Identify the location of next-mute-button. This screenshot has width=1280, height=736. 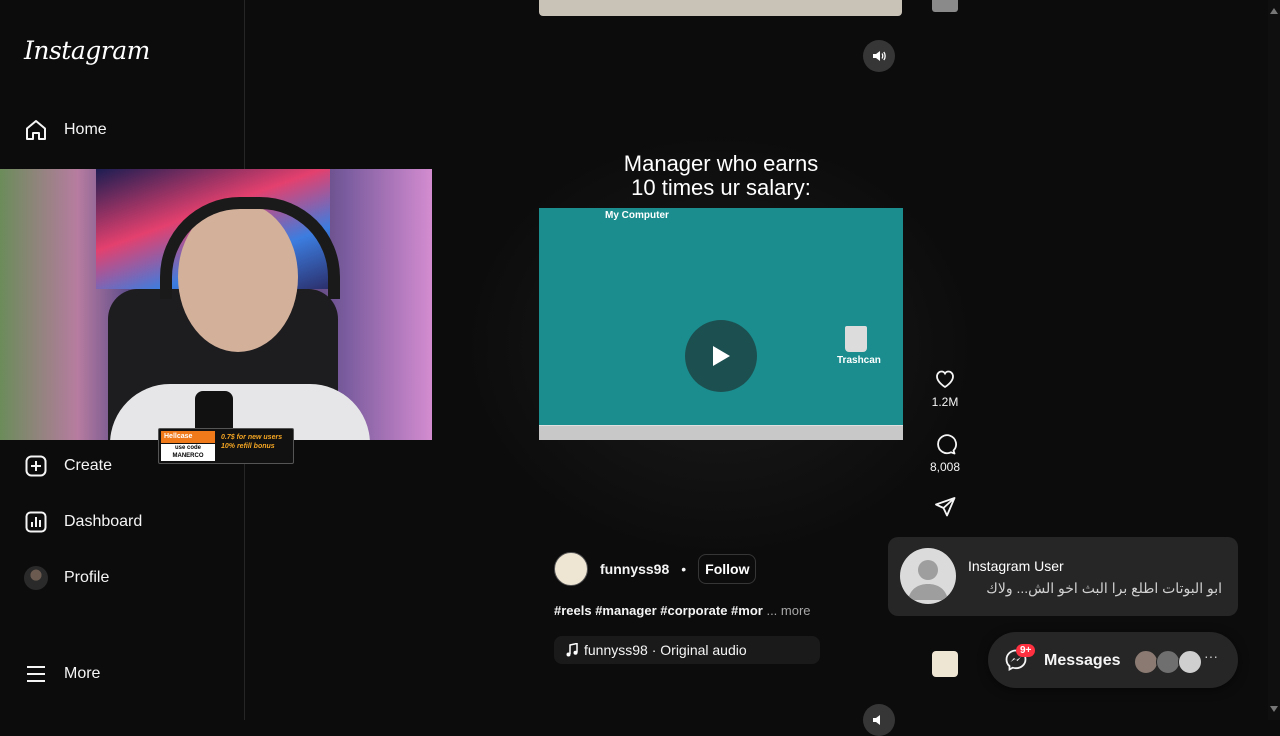
(879, 720).